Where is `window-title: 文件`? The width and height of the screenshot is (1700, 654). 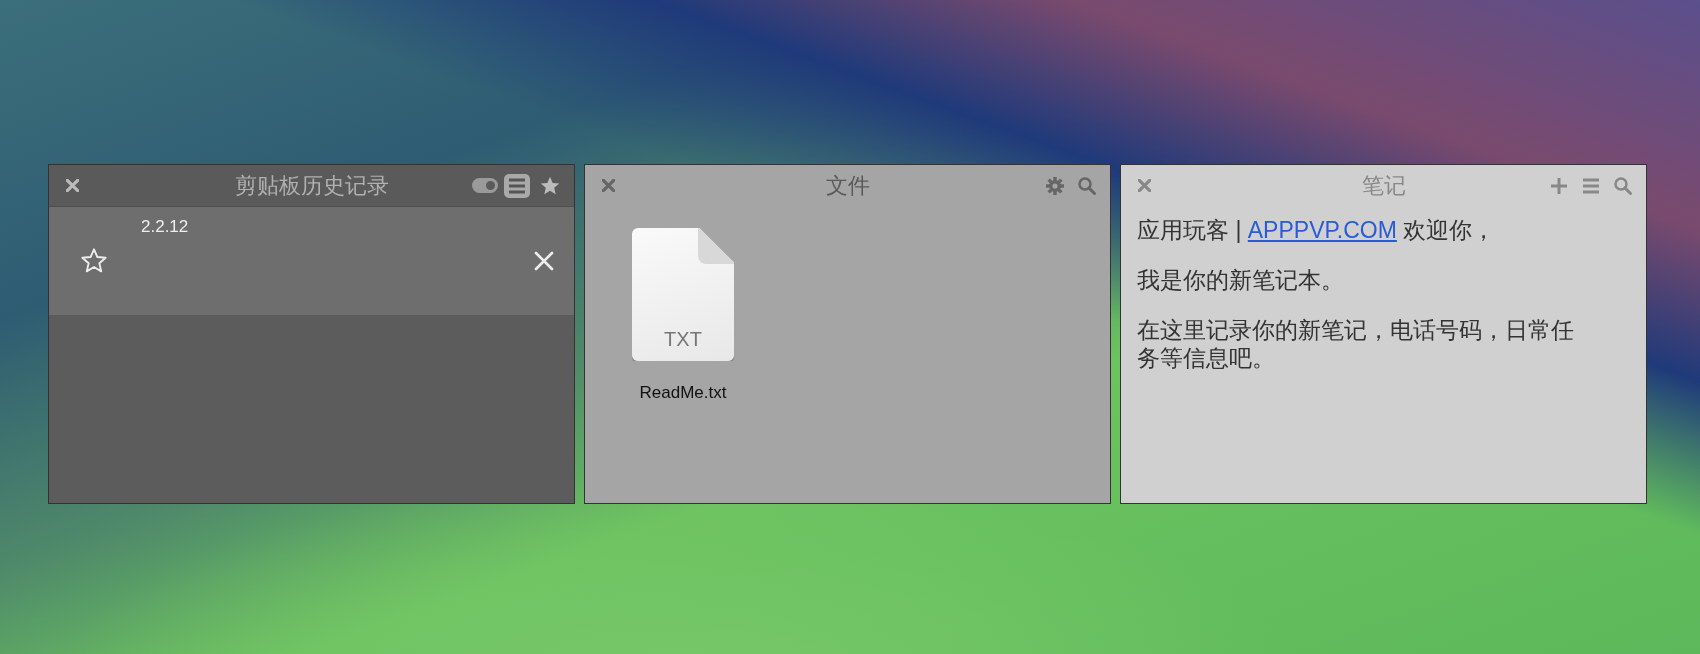
window-title: 文件 is located at coordinates (847, 185).